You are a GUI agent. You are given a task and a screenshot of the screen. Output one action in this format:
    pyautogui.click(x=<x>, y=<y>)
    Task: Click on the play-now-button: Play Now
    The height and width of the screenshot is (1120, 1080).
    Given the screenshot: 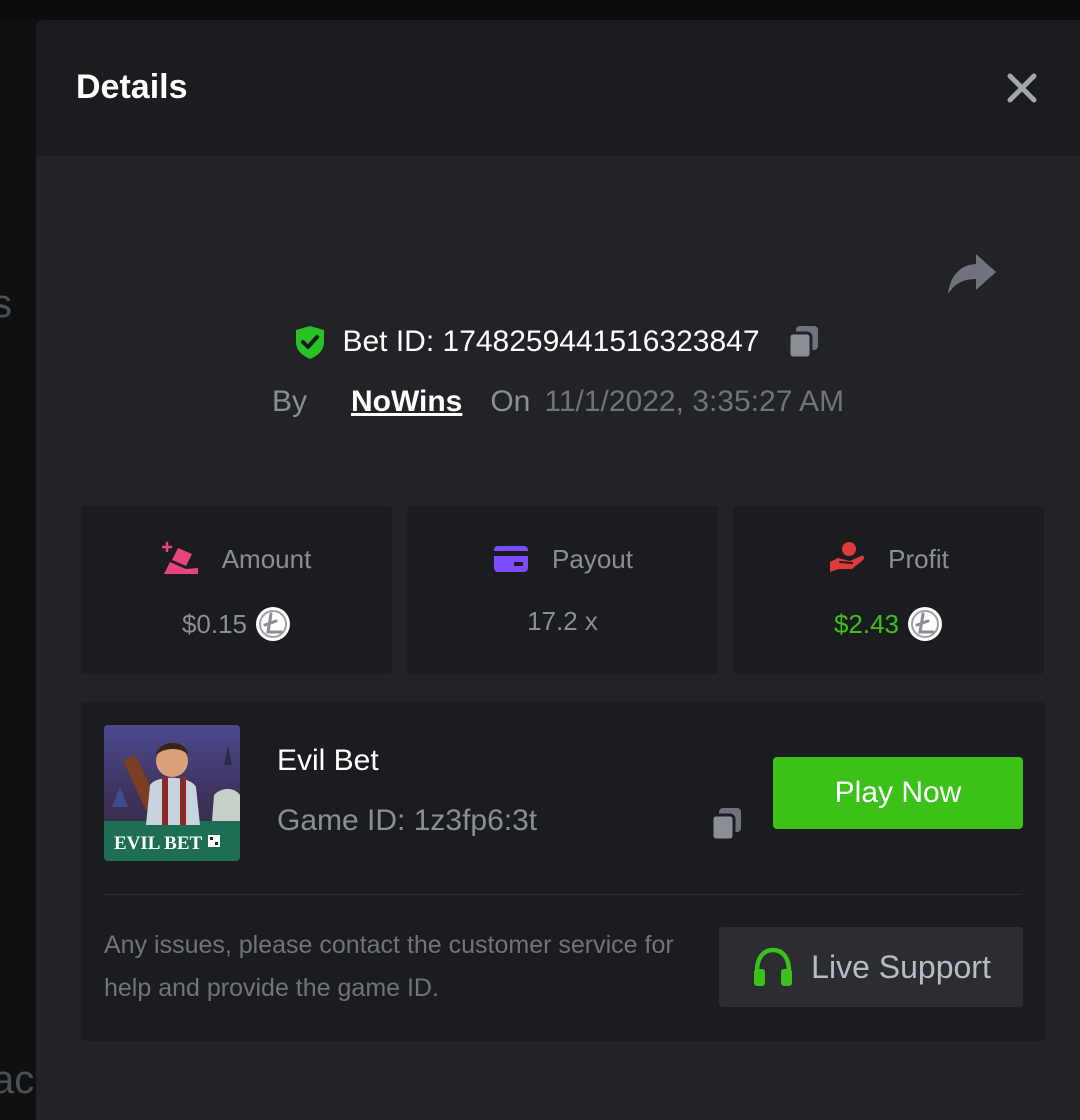 What is the action you would take?
    pyautogui.click(x=898, y=793)
    